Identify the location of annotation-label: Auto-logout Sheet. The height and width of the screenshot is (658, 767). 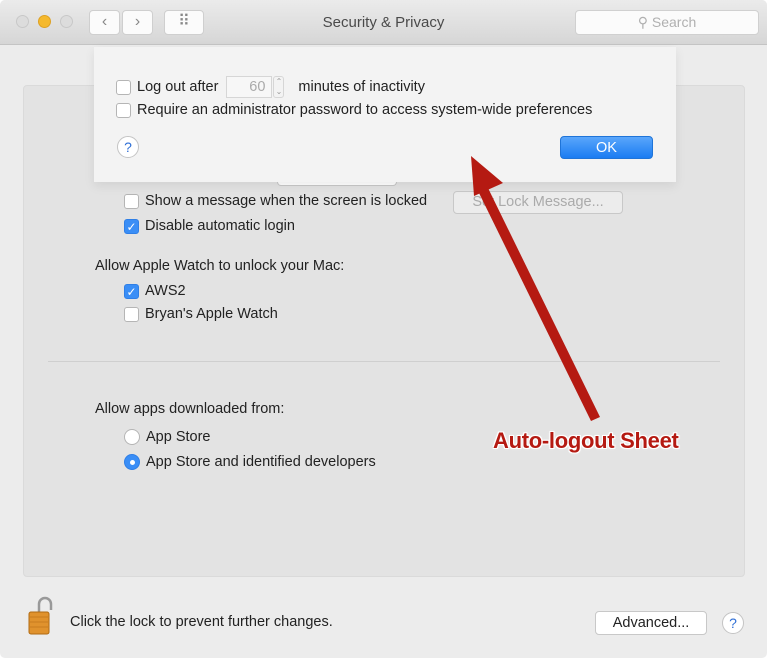
(586, 440).